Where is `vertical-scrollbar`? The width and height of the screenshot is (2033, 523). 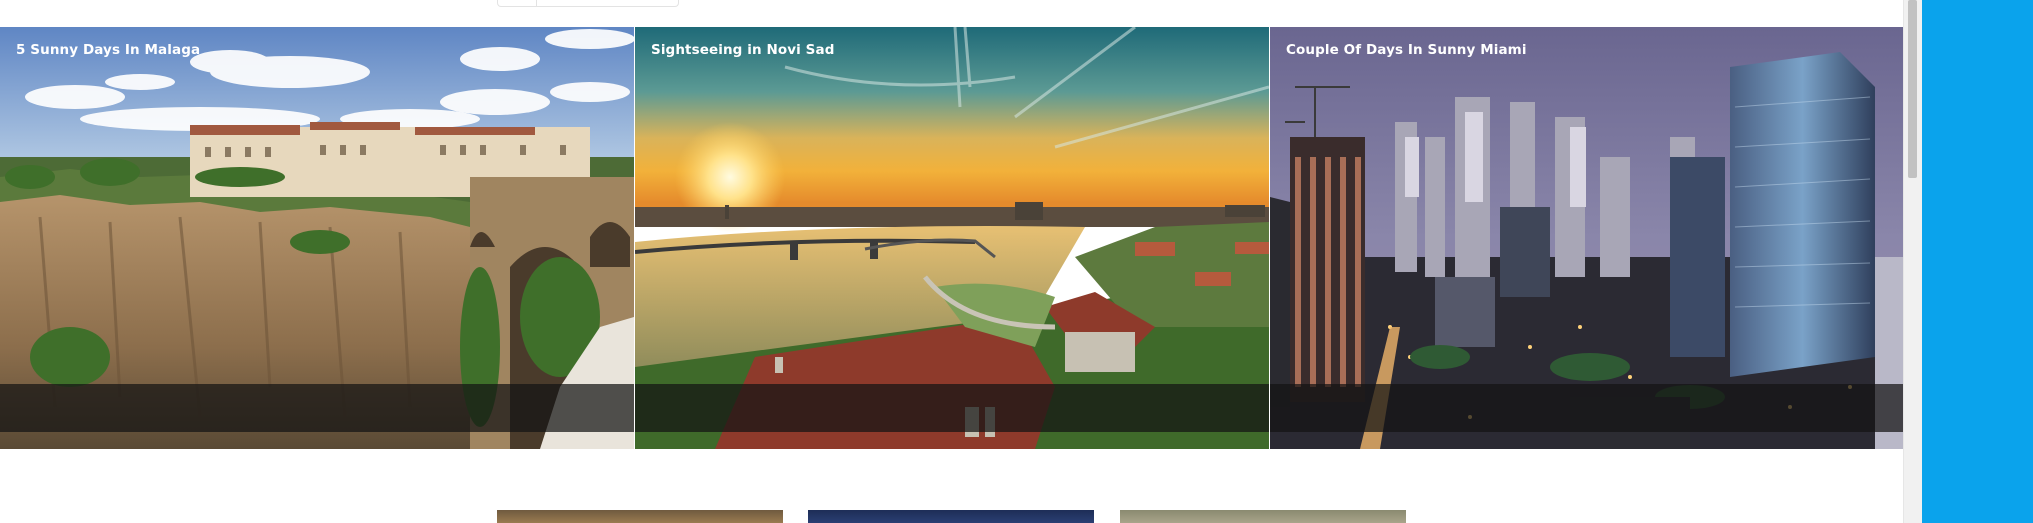
vertical-scrollbar is located at coordinates (1912, 261).